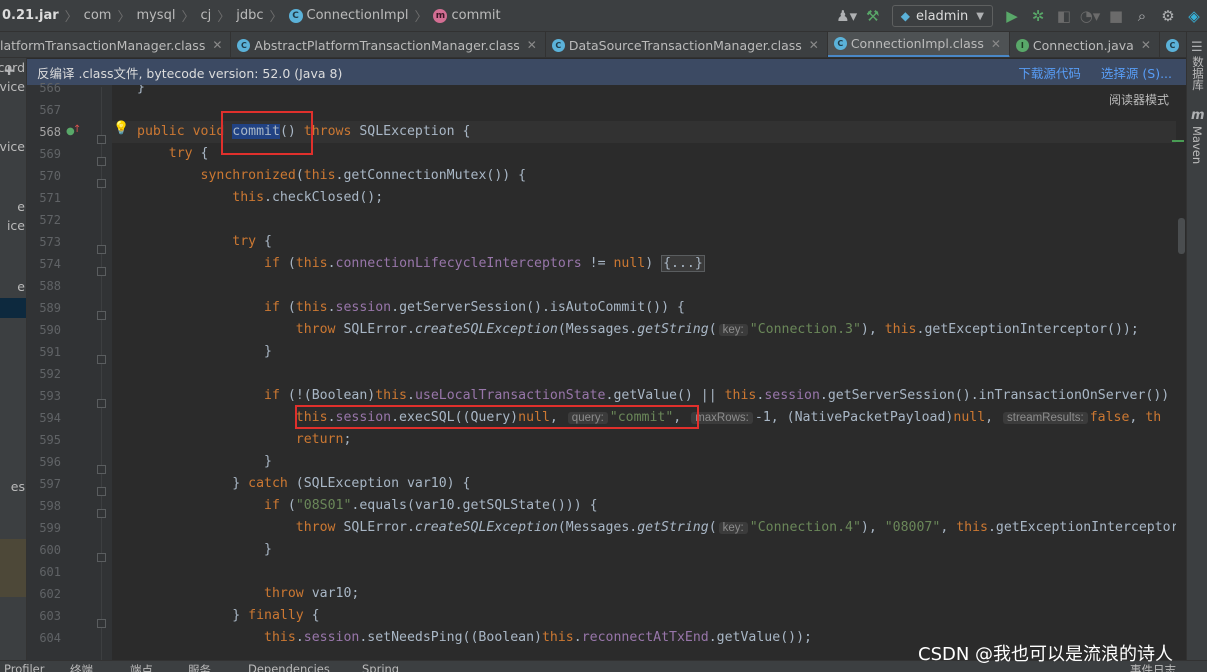 The height and width of the screenshot is (672, 1207). I want to click on reader-mode-button: 阅读器模式, so click(1139, 99).